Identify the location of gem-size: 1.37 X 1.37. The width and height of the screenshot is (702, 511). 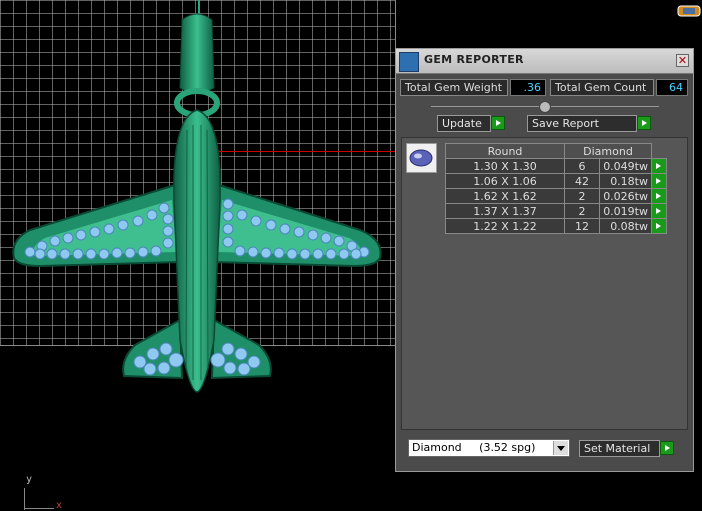
(505, 211).